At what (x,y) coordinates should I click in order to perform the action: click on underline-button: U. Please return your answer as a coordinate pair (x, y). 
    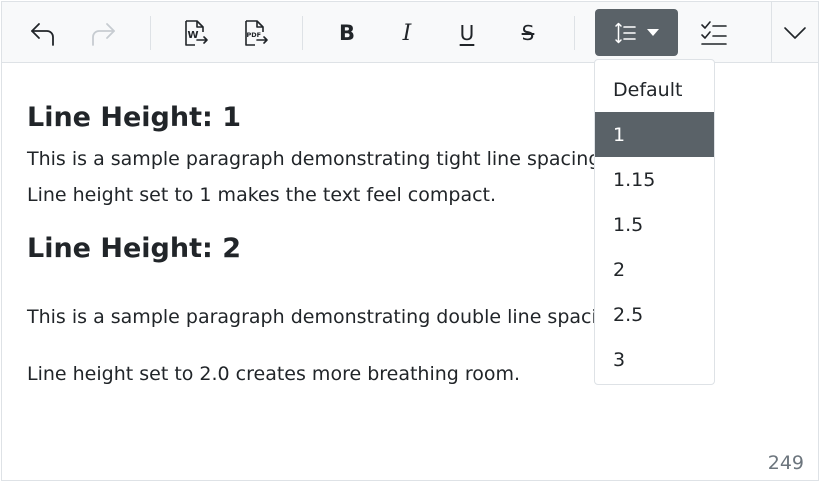
    Looking at the image, I should click on (467, 33).